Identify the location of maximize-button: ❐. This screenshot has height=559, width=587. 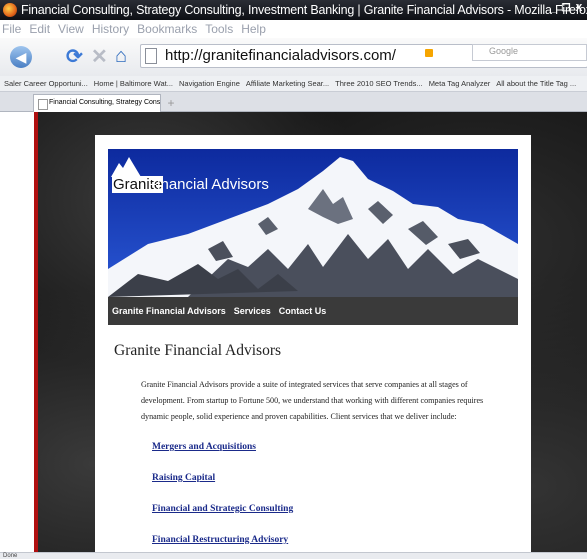
(566, 9).